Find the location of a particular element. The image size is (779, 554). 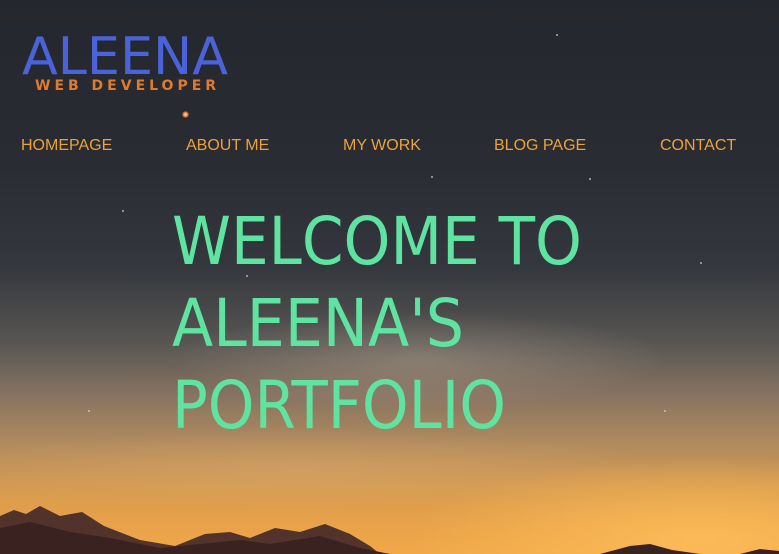

bright-star-icon is located at coordinates (185, 114).